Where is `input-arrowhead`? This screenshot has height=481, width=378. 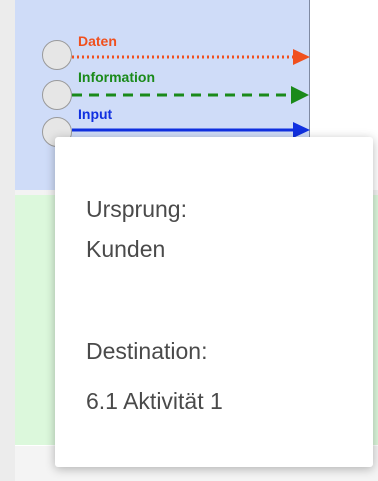 input-arrowhead is located at coordinates (301, 130).